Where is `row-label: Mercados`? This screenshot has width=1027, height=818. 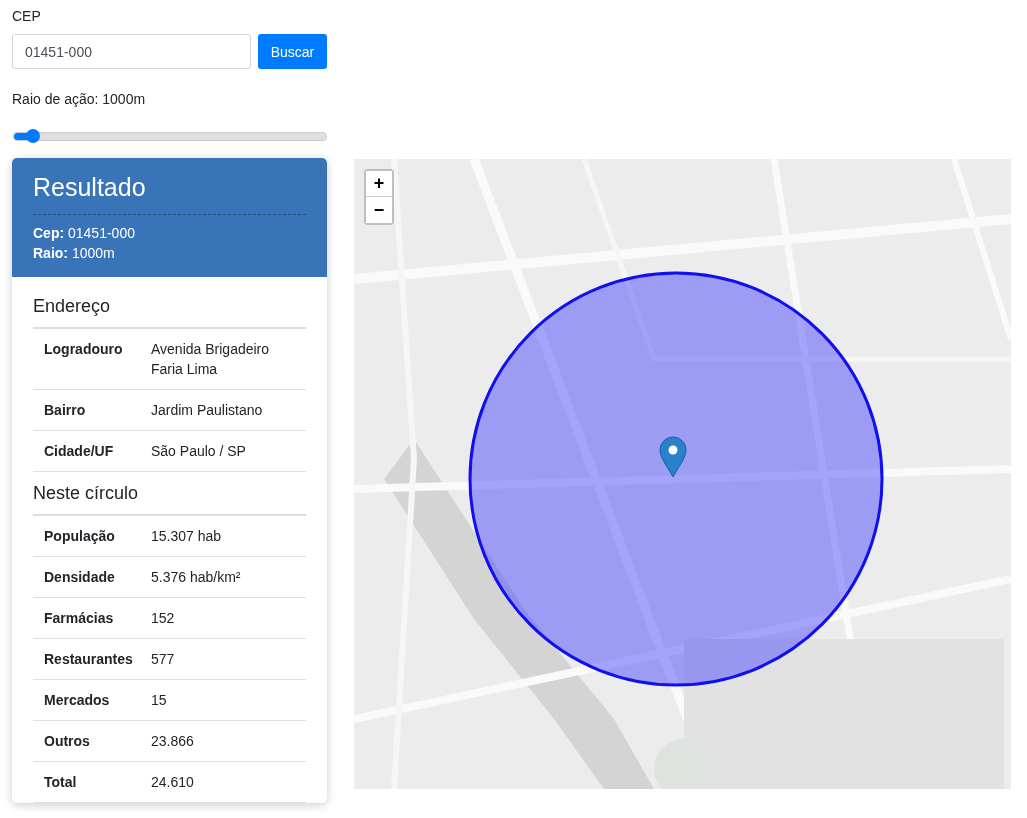 row-label: Mercados is located at coordinates (77, 700).